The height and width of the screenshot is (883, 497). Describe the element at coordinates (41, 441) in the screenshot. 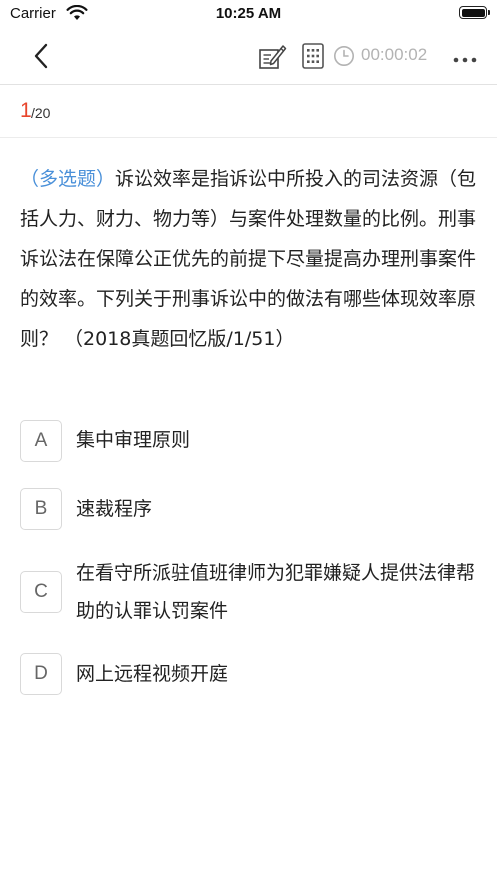

I see `option-letter: A` at that location.